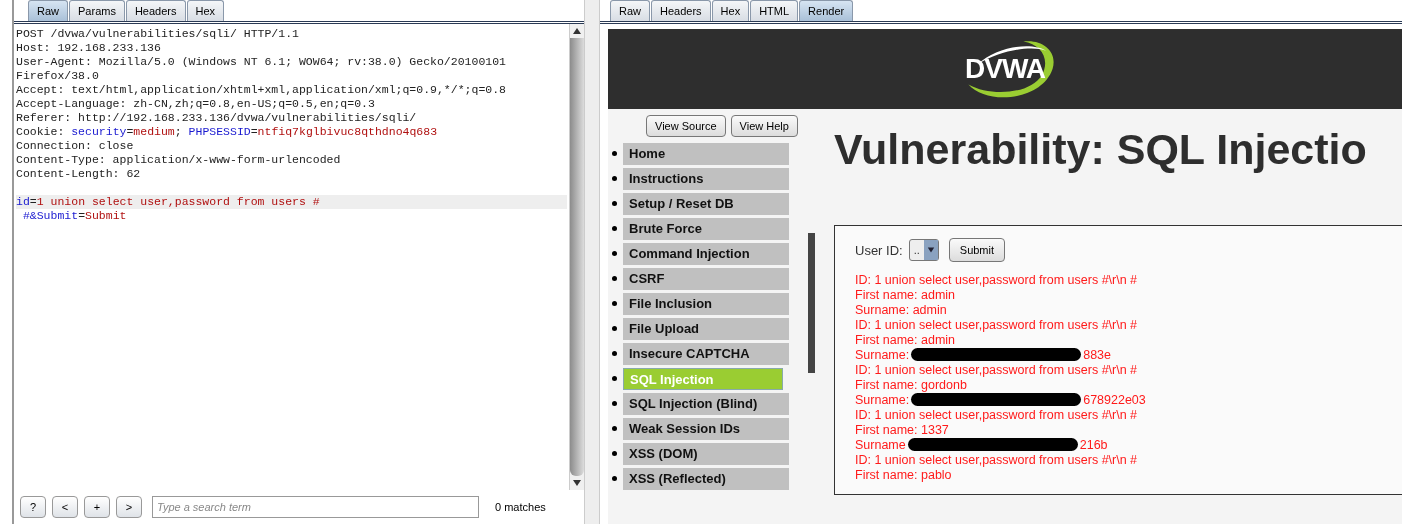  What do you see at coordinates (576, 257) in the screenshot?
I see `scrollbar` at bounding box center [576, 257].